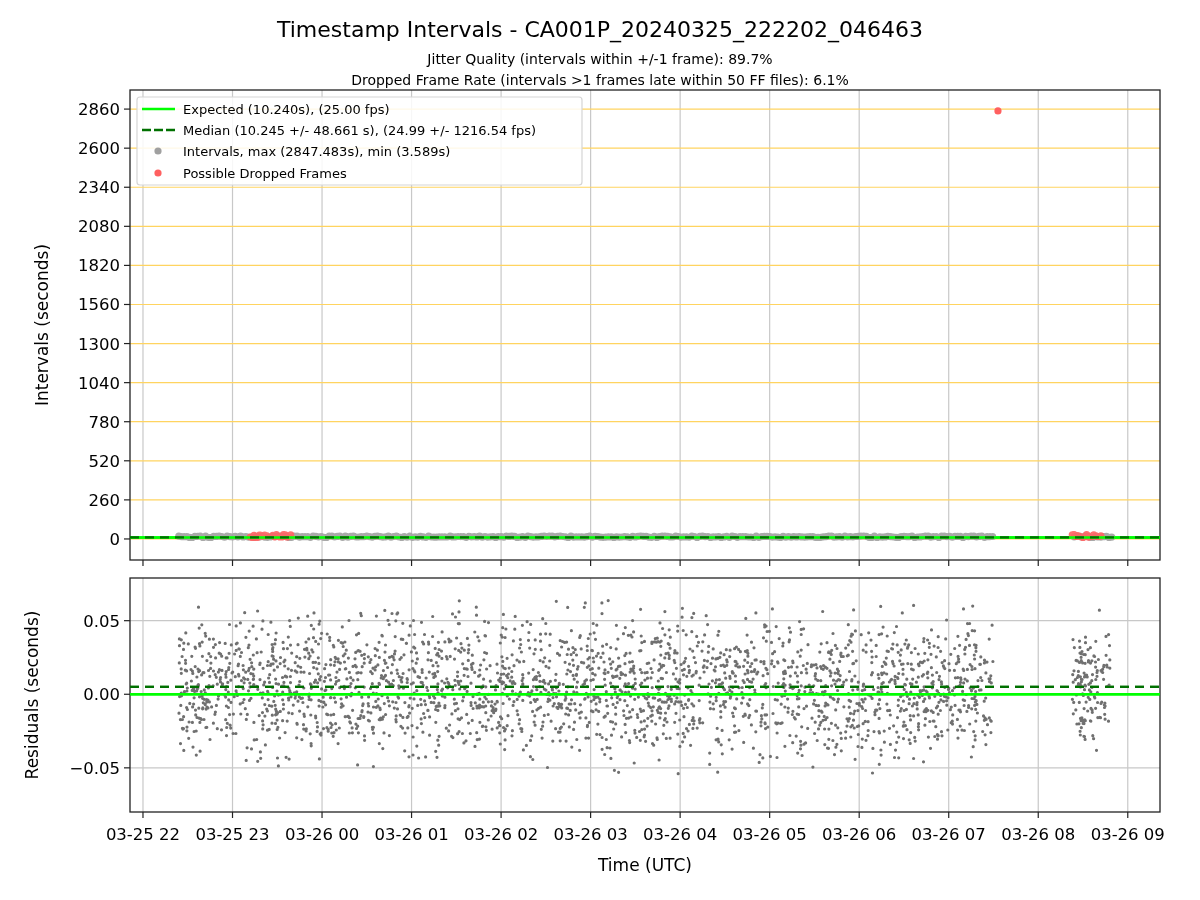 This screenshot has width=1200, height=900. Describe the element at coordinates (99, 227) in the screenshot. I see `y-tick-label: 2080` at that location.